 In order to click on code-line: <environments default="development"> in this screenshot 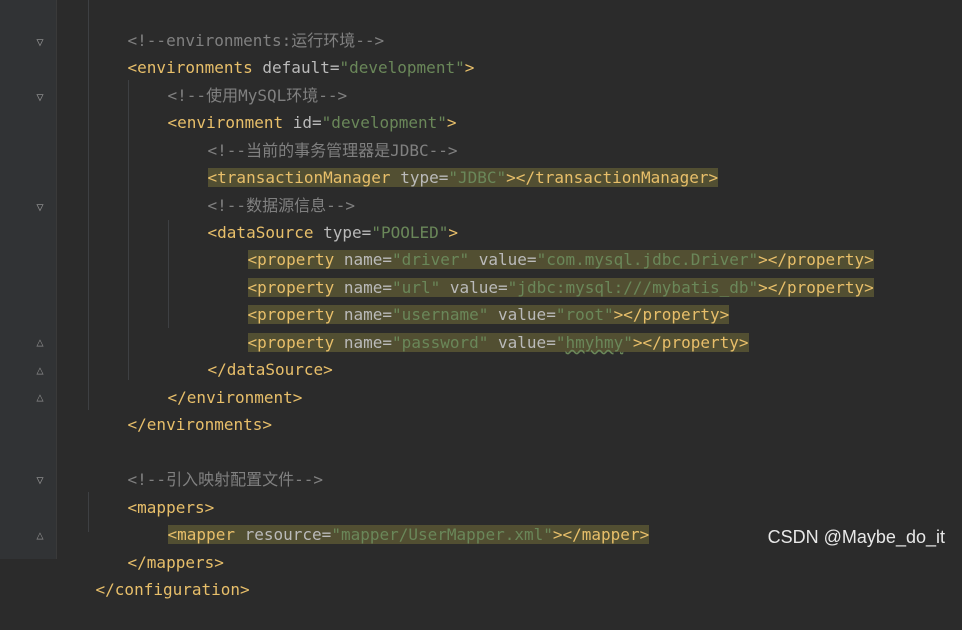, I will do `click(301, 67)`.